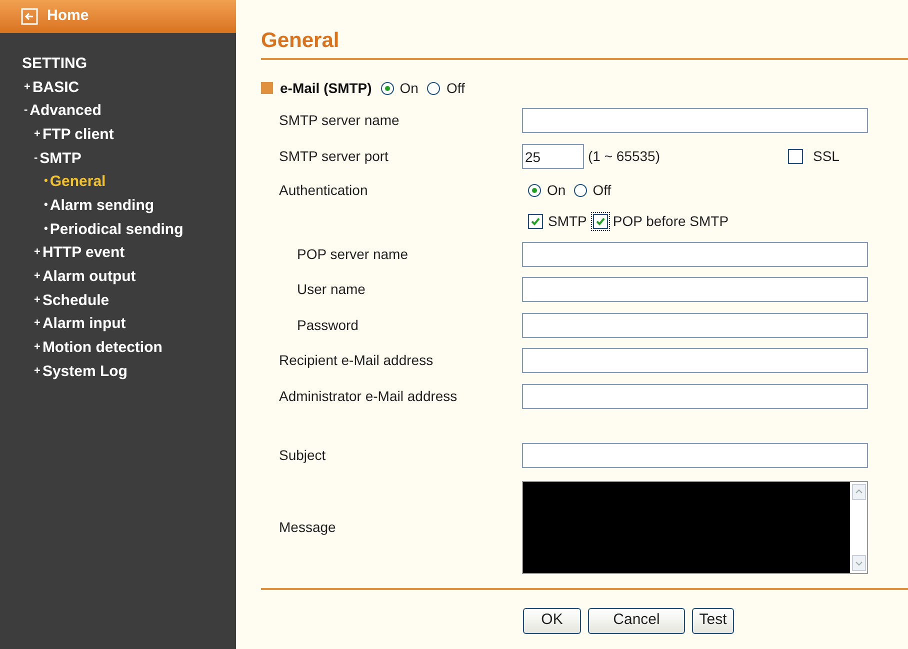 The height and width of the screenshot is (649, 908). I want to click on checkbox-label: SMTP, so click(567, 221).